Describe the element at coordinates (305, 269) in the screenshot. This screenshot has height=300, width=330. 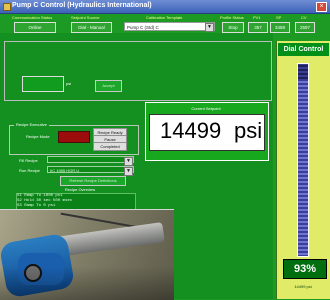
I see `dial-percent-display: 93%` at that location.